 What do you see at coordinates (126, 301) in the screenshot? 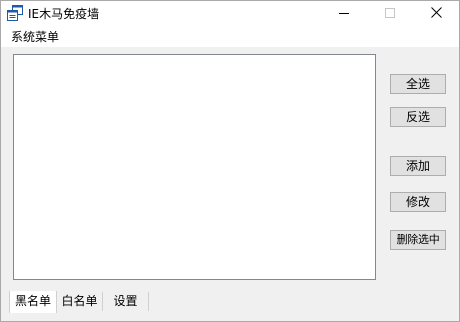
I see `tab-settings: 设置` at bounding box center [126, 301].